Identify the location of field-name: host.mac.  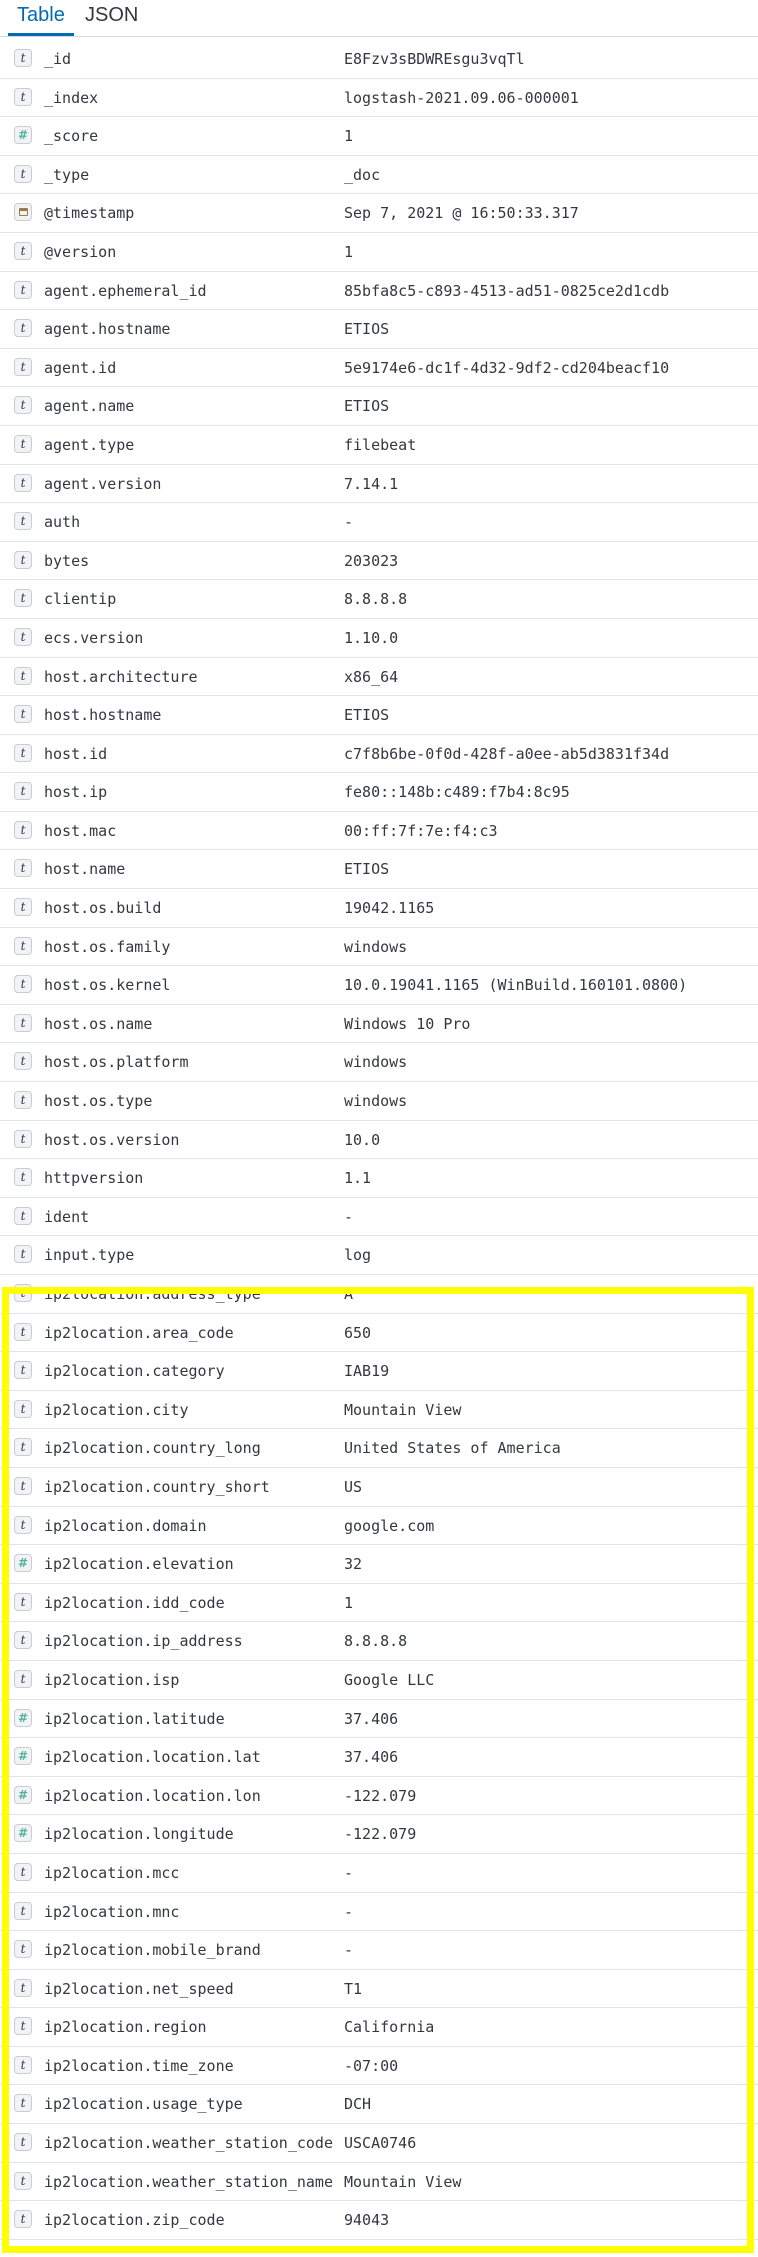
(80, 830).